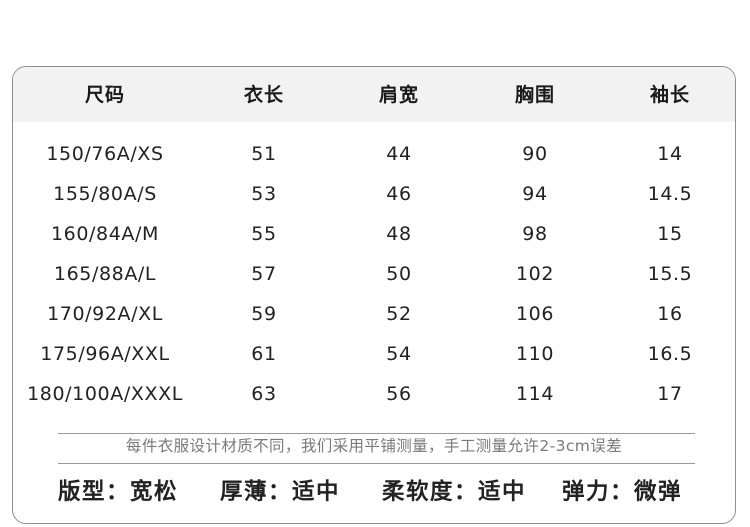 This screenshot has height=527, width=750. What do you see at coordinates (399, 274) in the screenshot?
I see `cell-shoulder: 50` at bounding box center [399, 274].